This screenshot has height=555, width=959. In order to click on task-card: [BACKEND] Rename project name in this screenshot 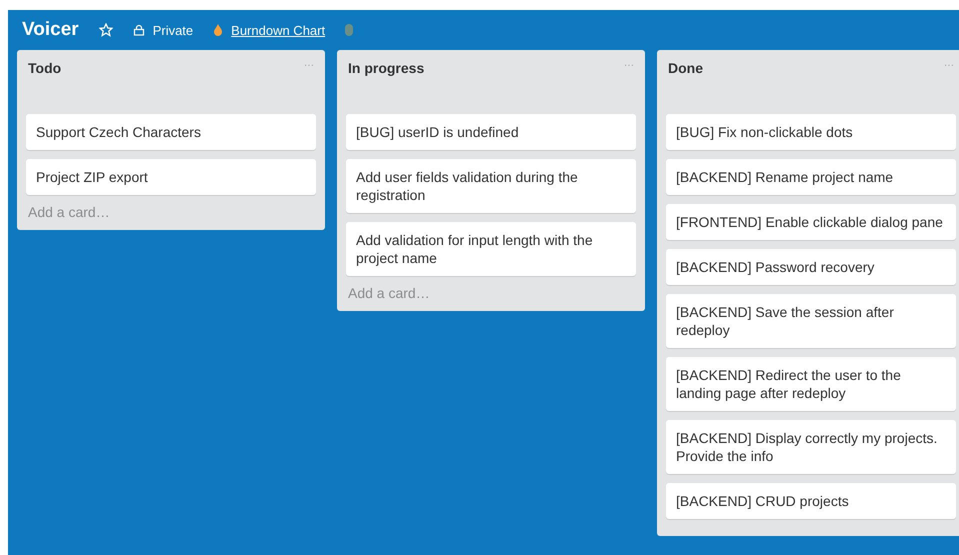, I will do `click(811, 177)`.